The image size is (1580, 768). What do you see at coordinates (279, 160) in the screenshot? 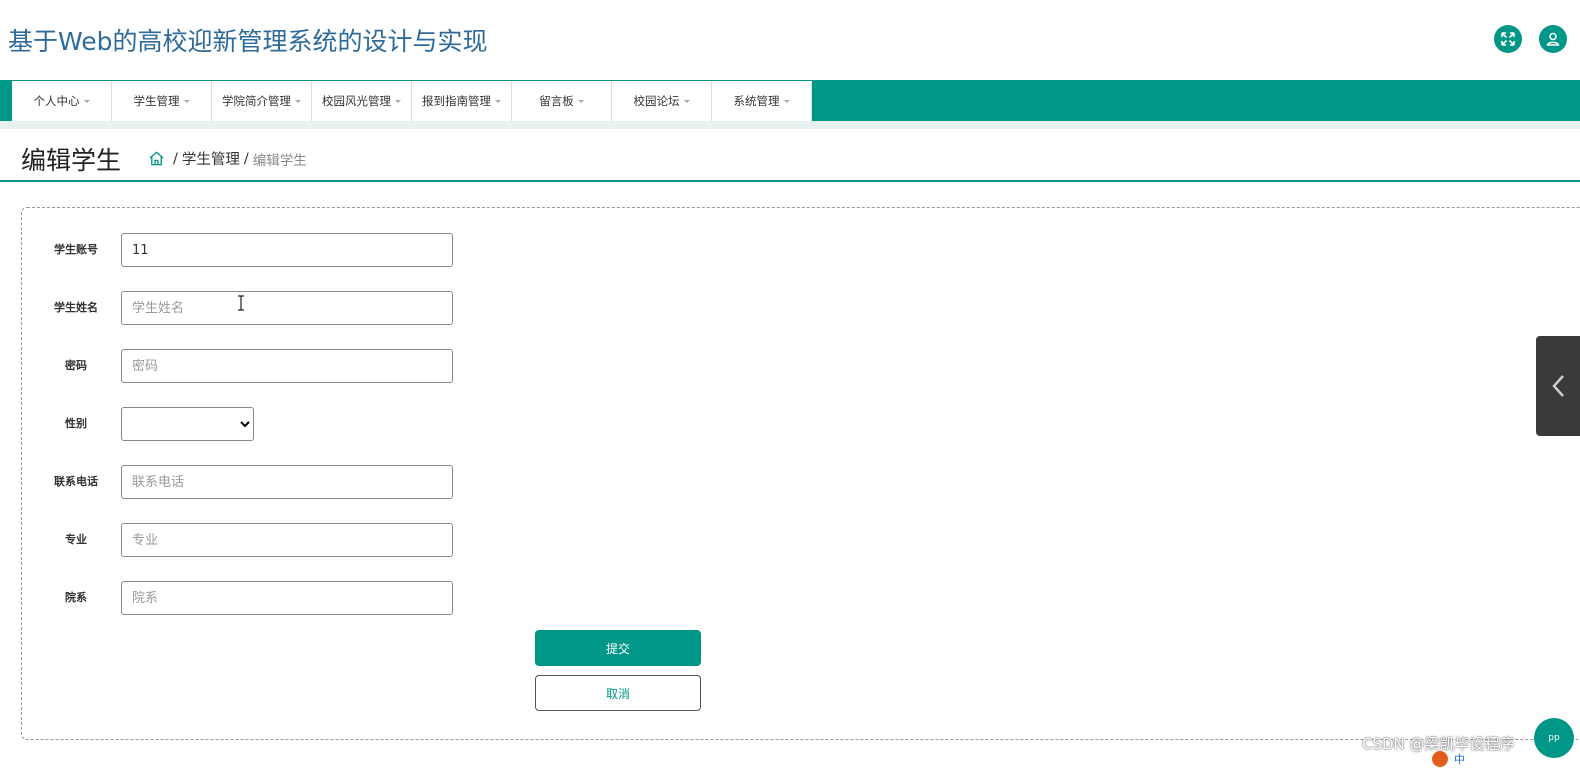
I see `breadcrumb-current: 编辑学生` at bounding box center [279, 160].